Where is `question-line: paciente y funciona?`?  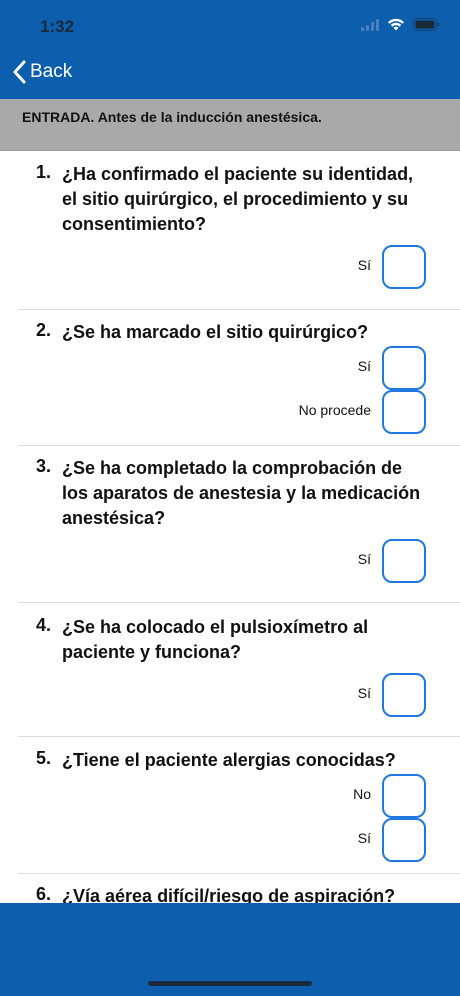 question-line: paciente y funciona? is located at coordinates (152, 652).